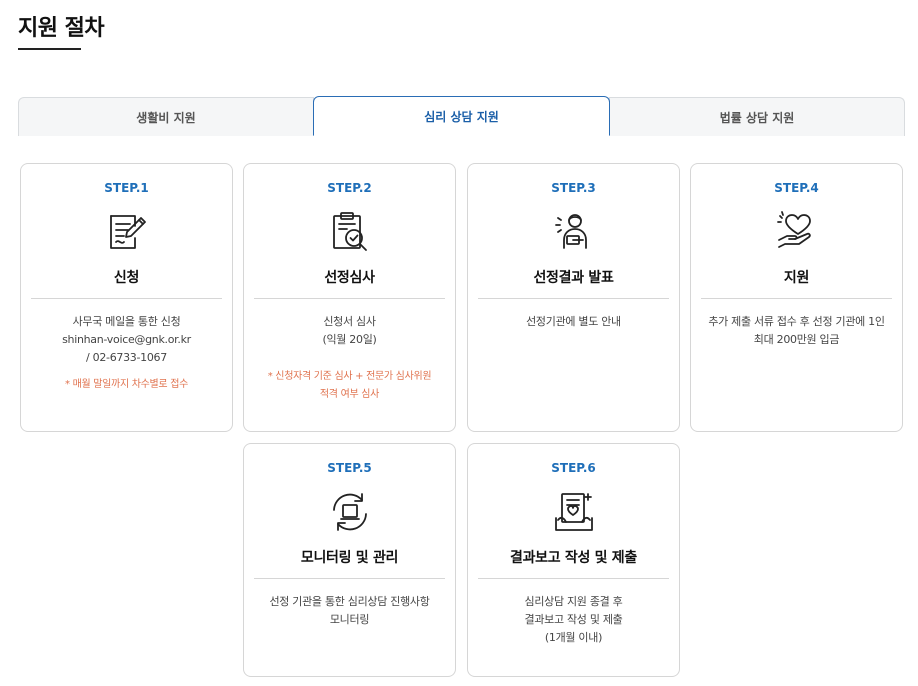 The image size is (918, 686). Describe the element at coordinates (349, 231) in the screenshot. I see `clipboard-review-icon` at that location.